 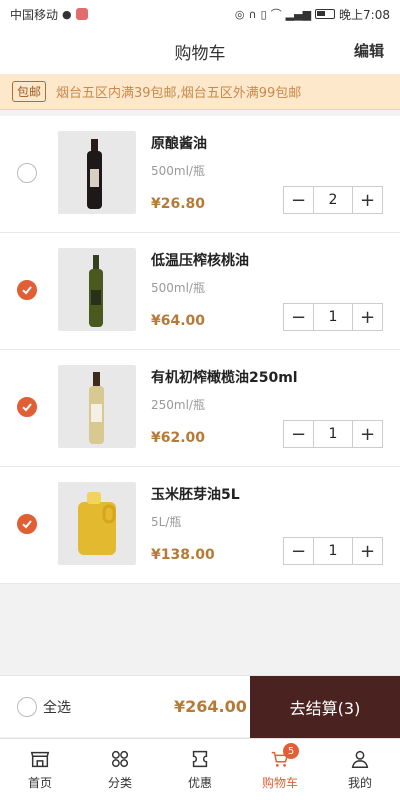 I want to click on tab-label-home: 首页, so click(x=39, y=783).